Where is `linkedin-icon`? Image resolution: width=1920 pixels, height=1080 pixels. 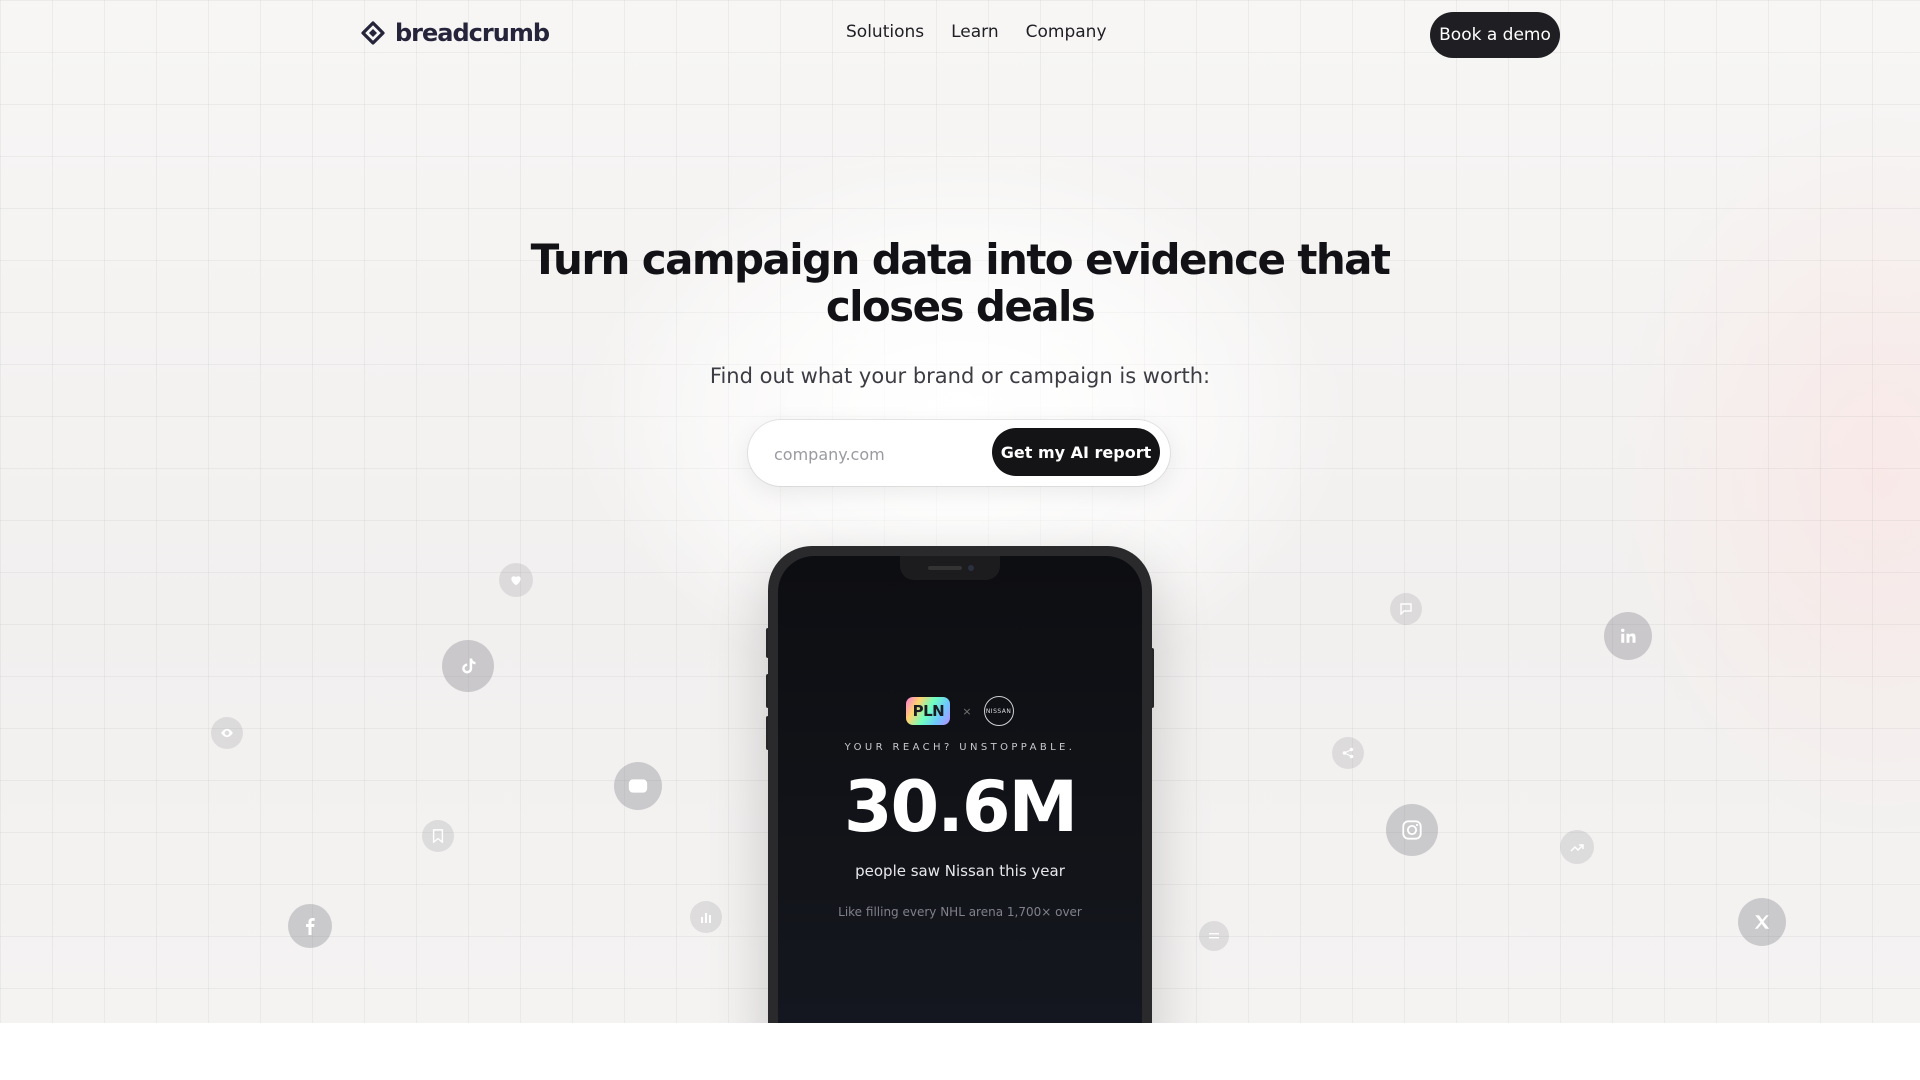
linkedin-icon is located at coordinates (1628, 636).